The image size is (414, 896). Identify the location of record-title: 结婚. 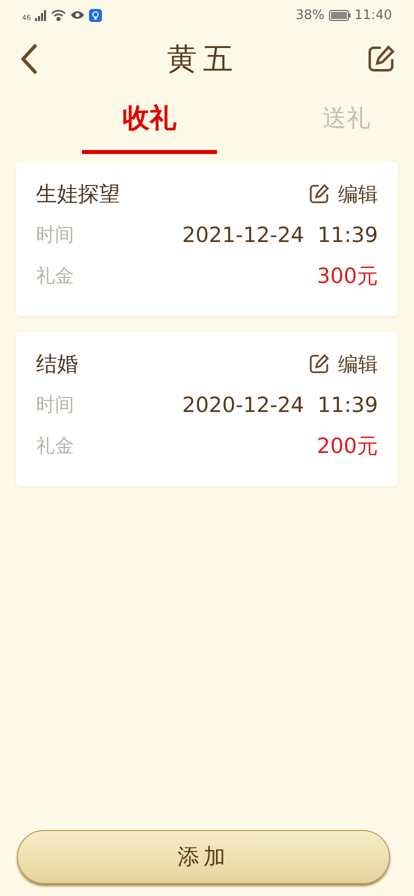
(57, 364).